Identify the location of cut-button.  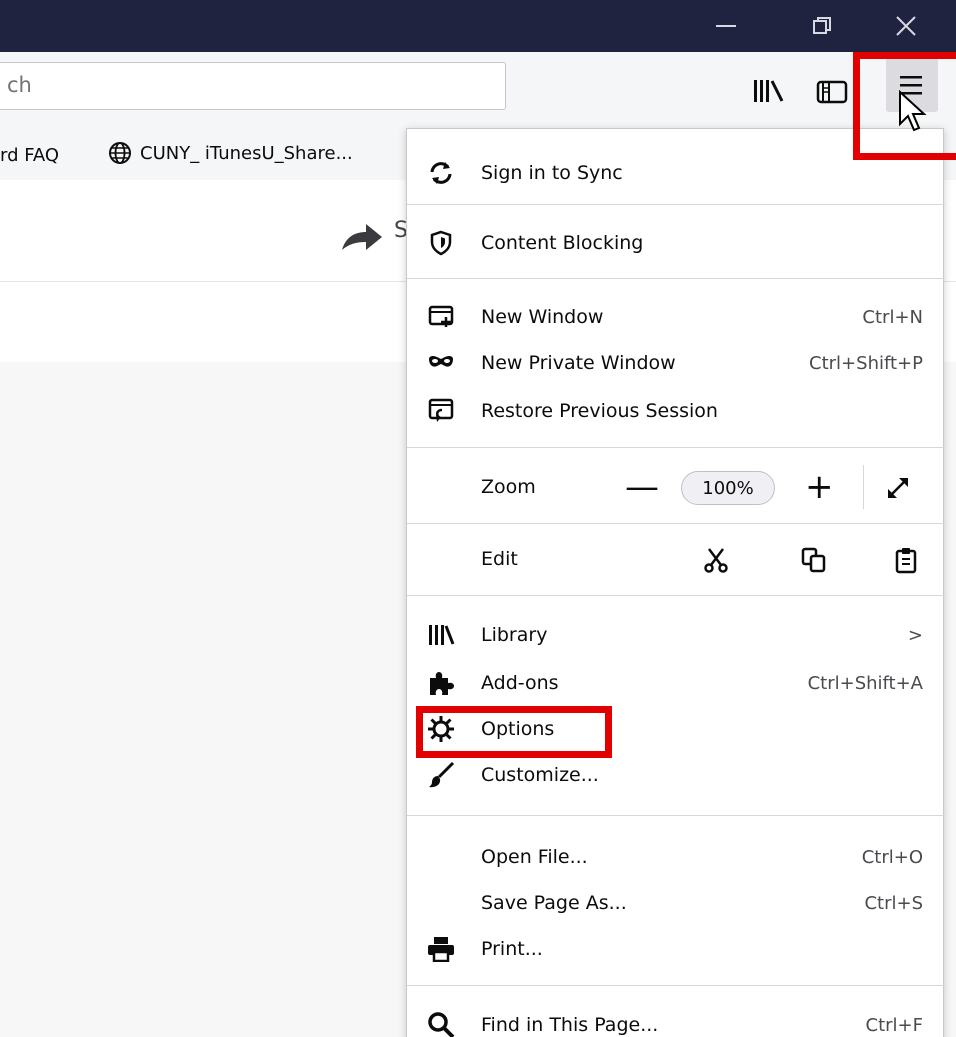
(716, 560).